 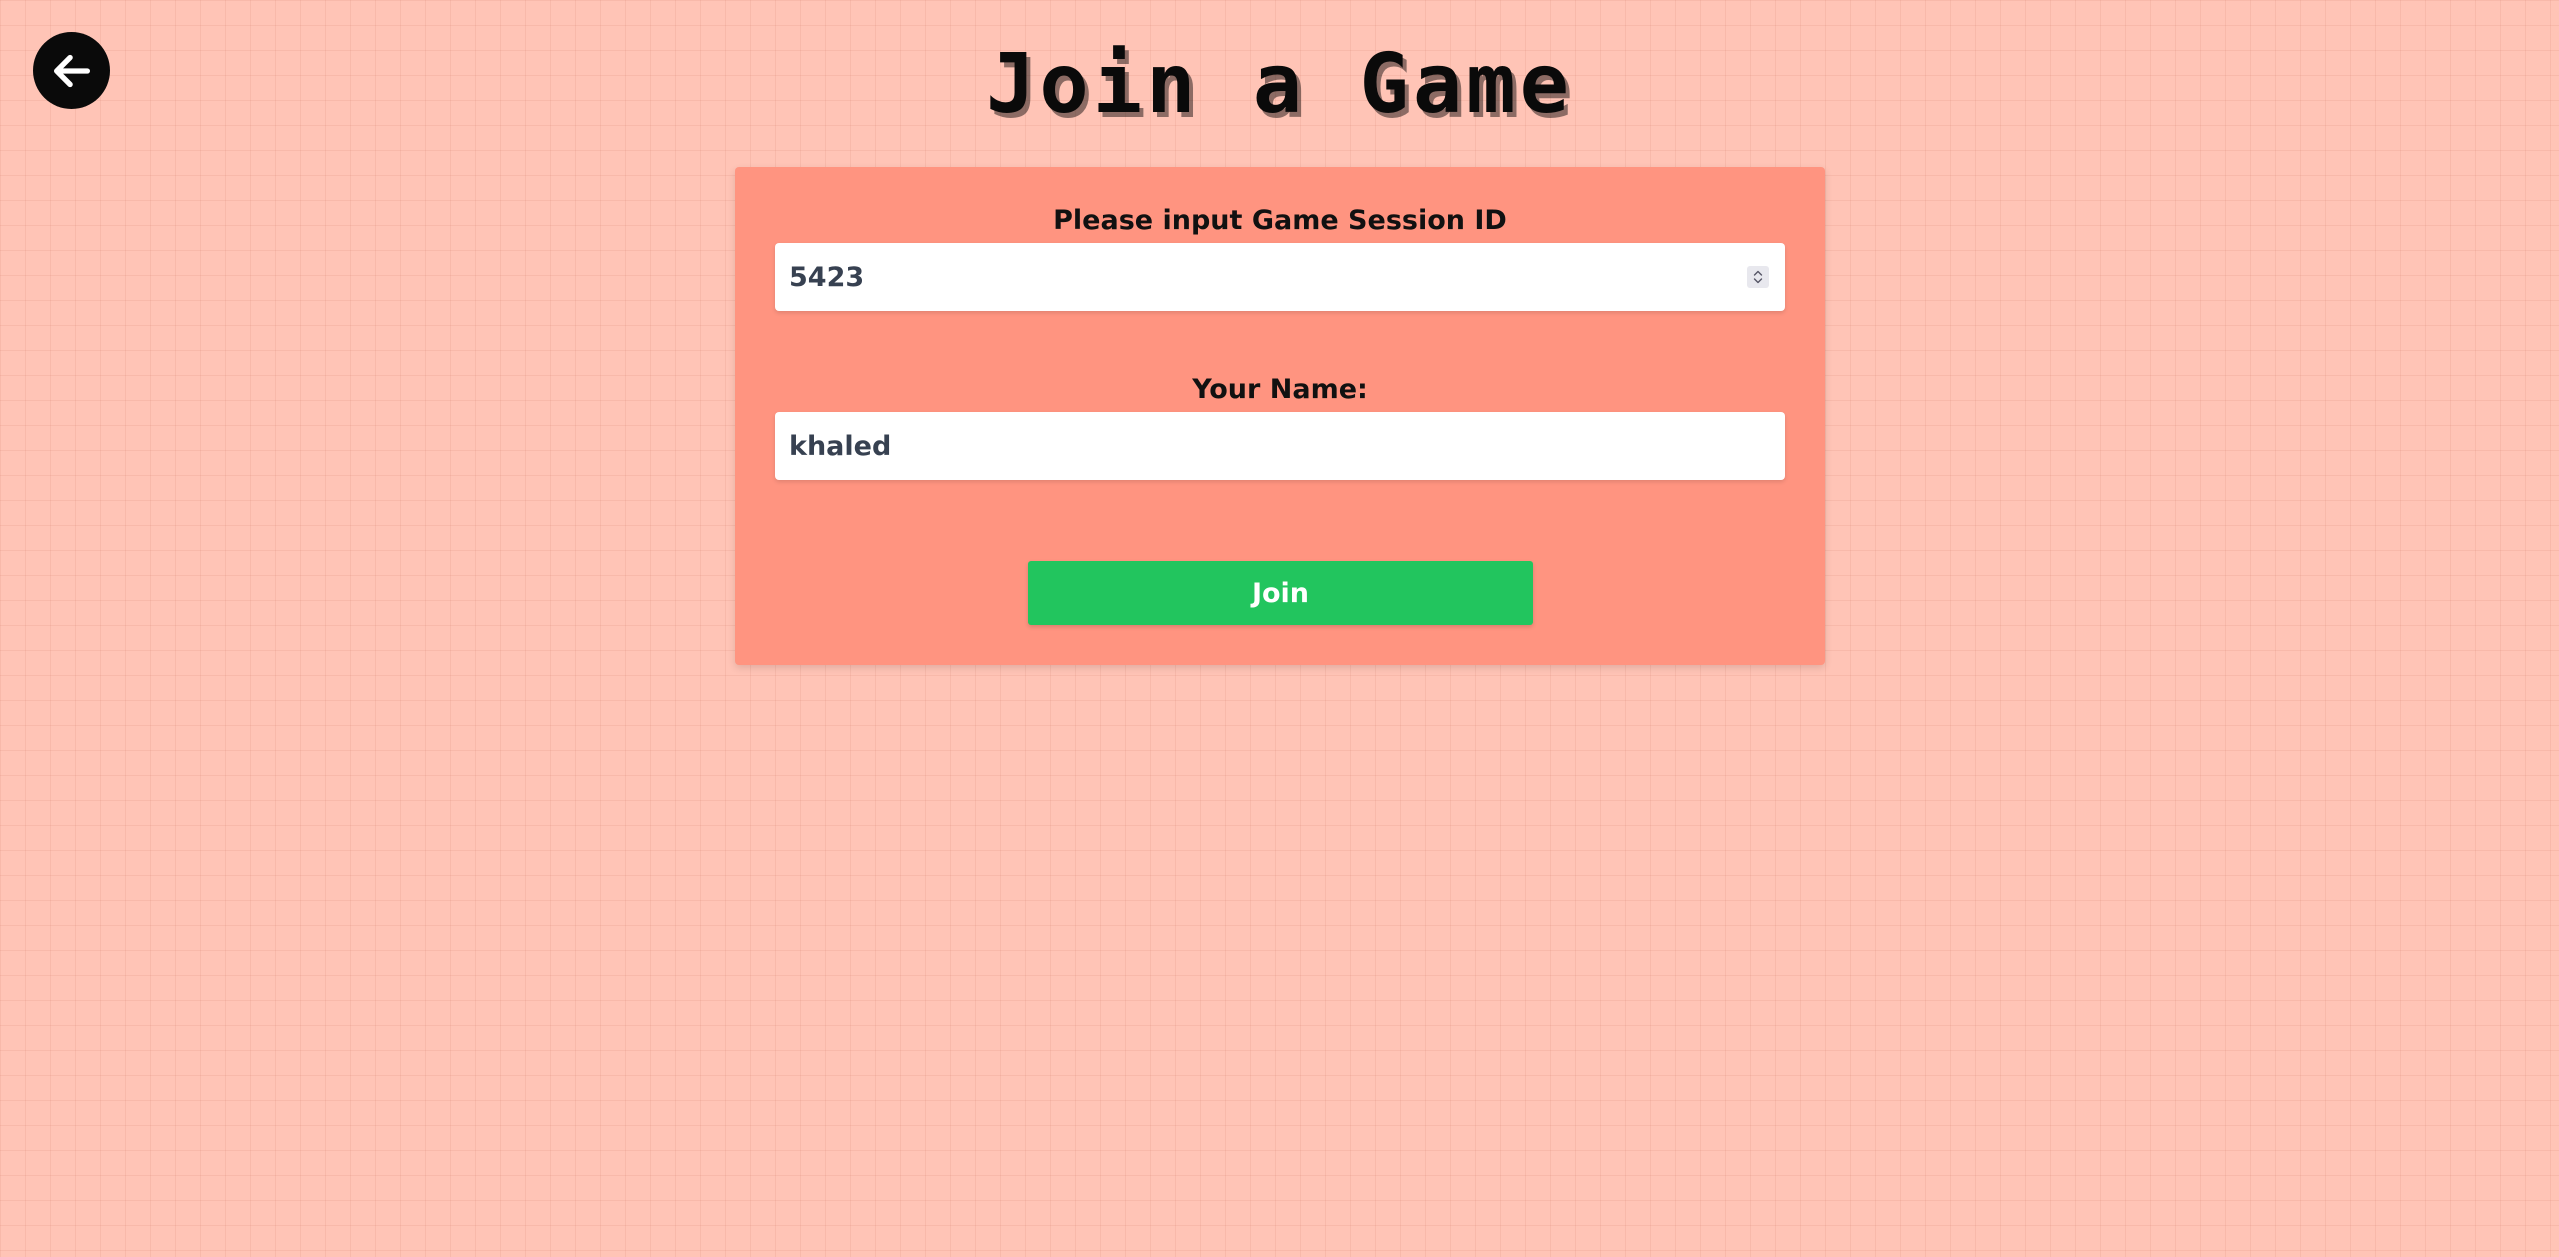 What do you see at coordinates (1280, 277) in the screenshot?
I see `session-id-input` at bounding box center [1280, 277].